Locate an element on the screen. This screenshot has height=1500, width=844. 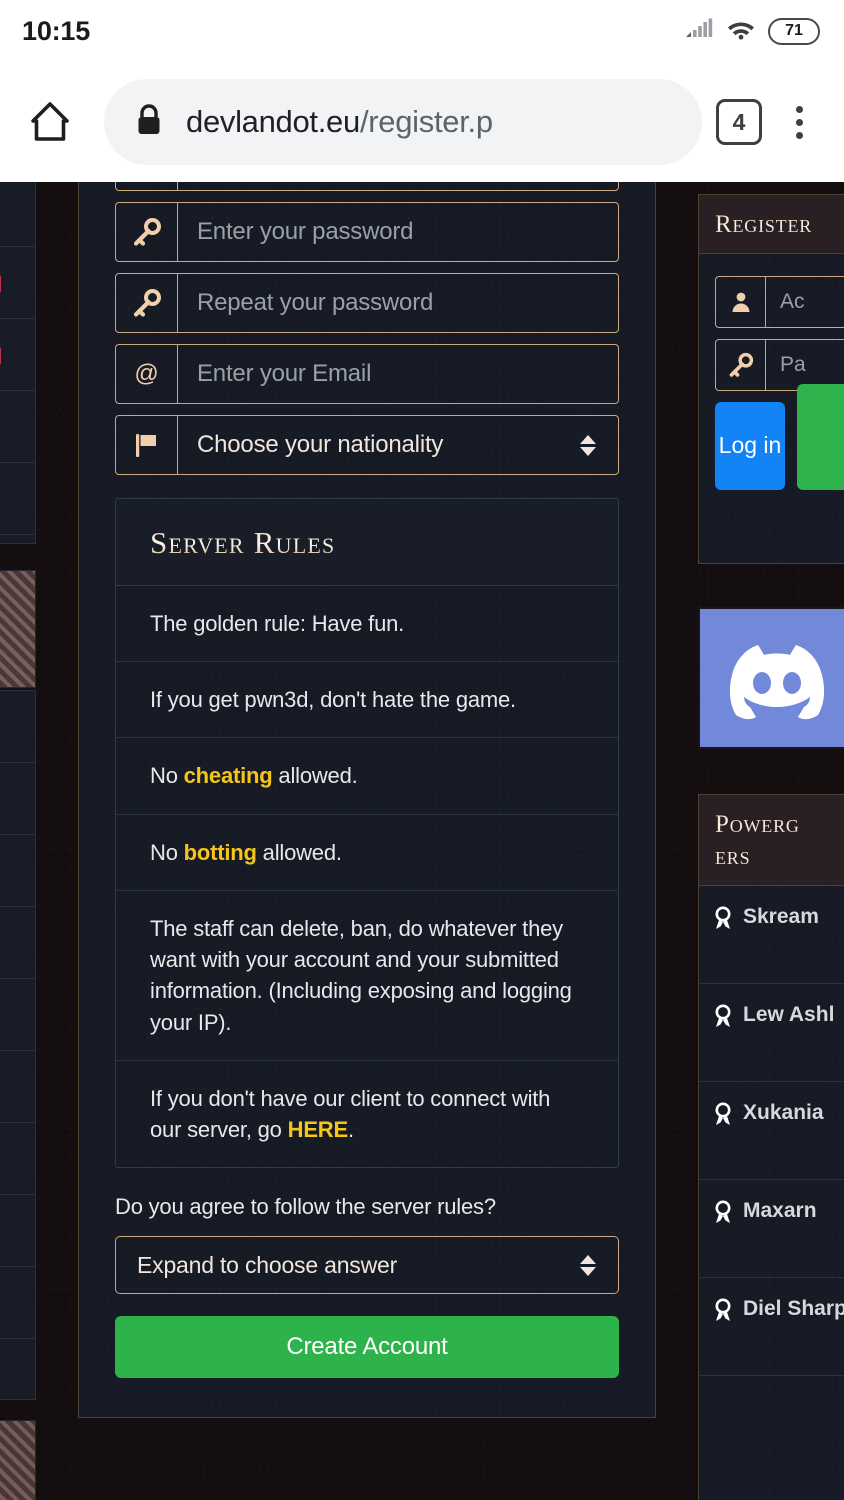
flag-icon is located at coordinates (147, 445).